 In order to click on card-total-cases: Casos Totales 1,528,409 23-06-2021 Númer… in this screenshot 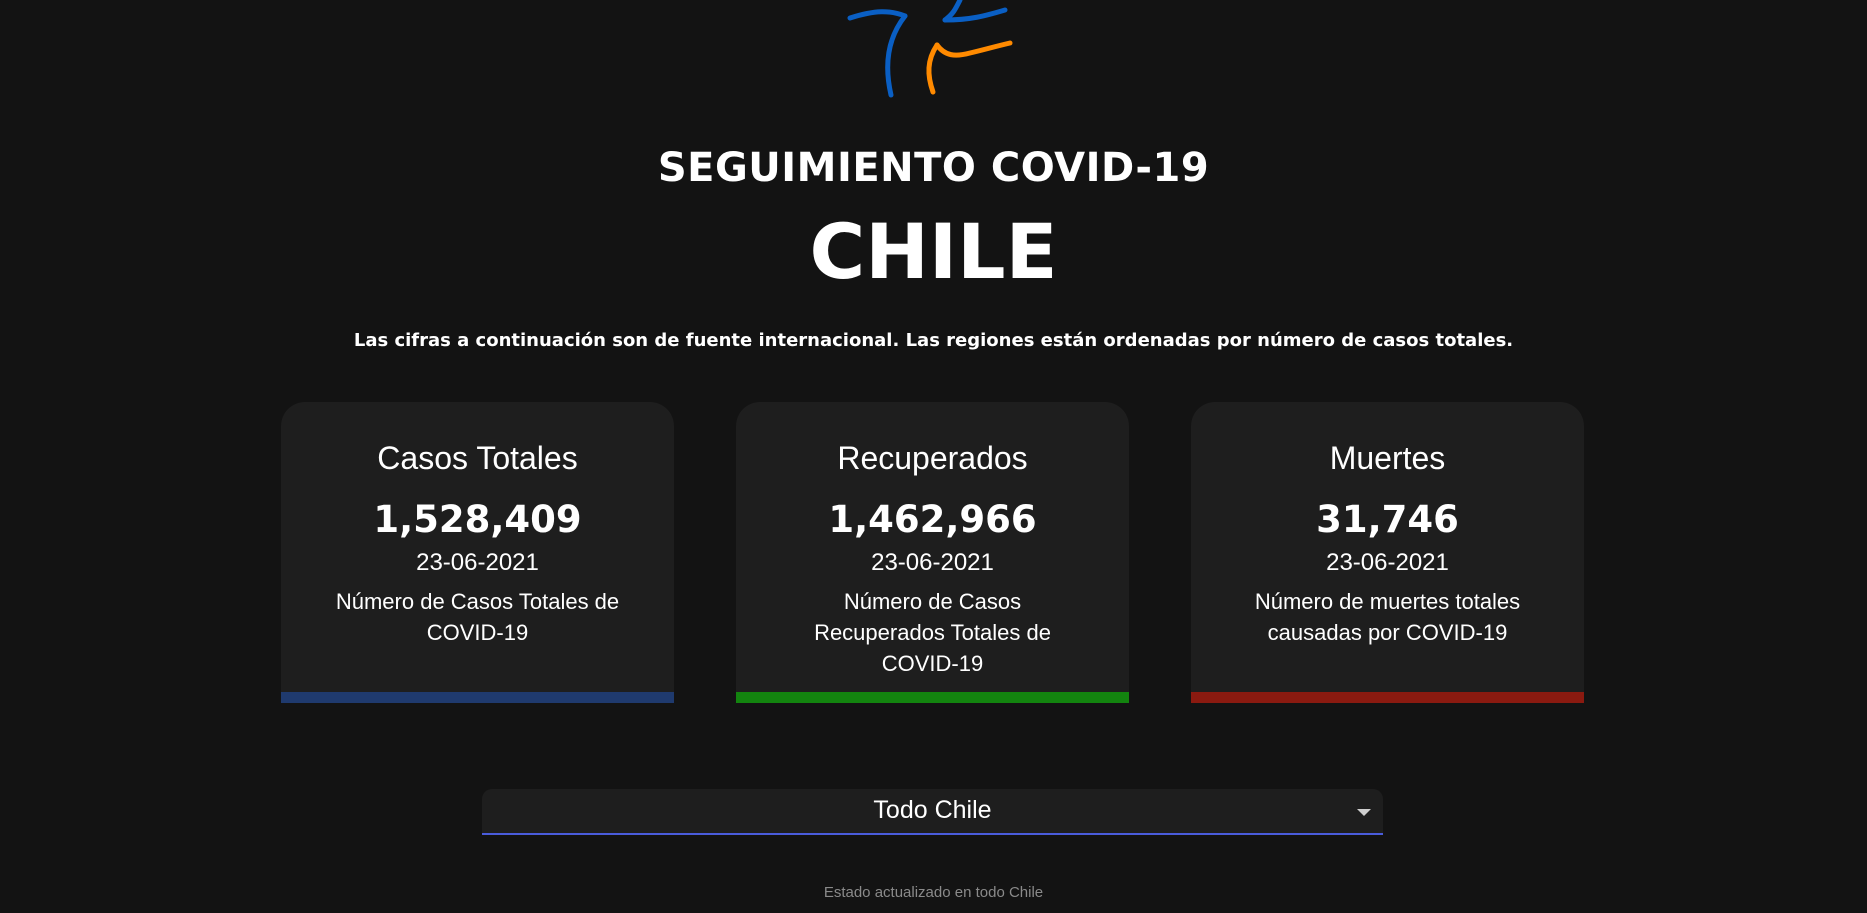, I will do `click(477, 552)`.